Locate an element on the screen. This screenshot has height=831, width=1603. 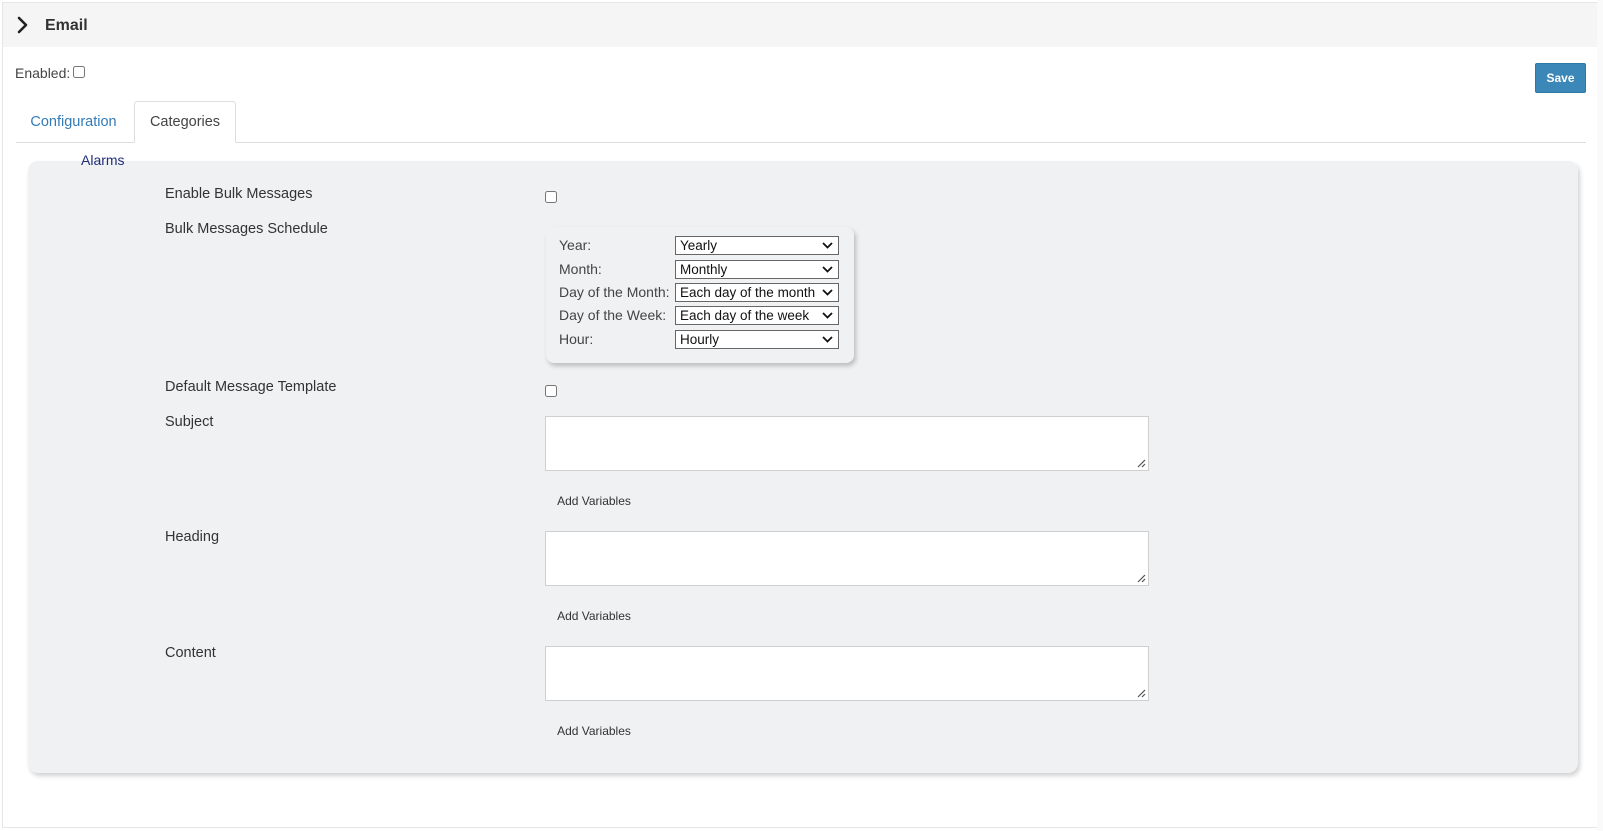
schedule-label: Bulk Messages Schedule is located at coordinates (246, 229).